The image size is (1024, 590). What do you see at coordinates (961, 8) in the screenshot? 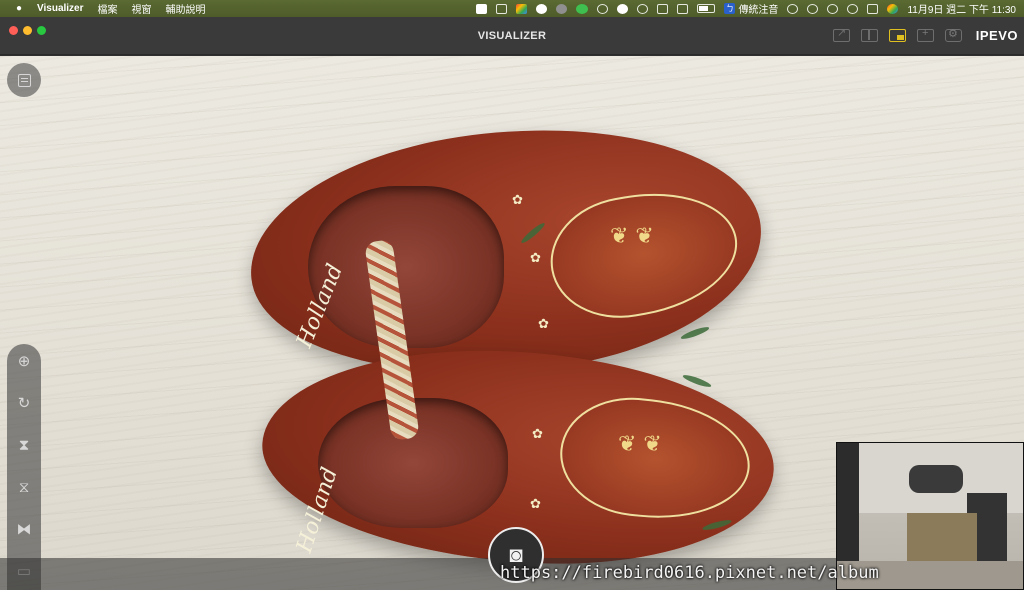
I see `menu-clock: 11月9日 週二 下午 11:30` at bounding box center [961, 8].